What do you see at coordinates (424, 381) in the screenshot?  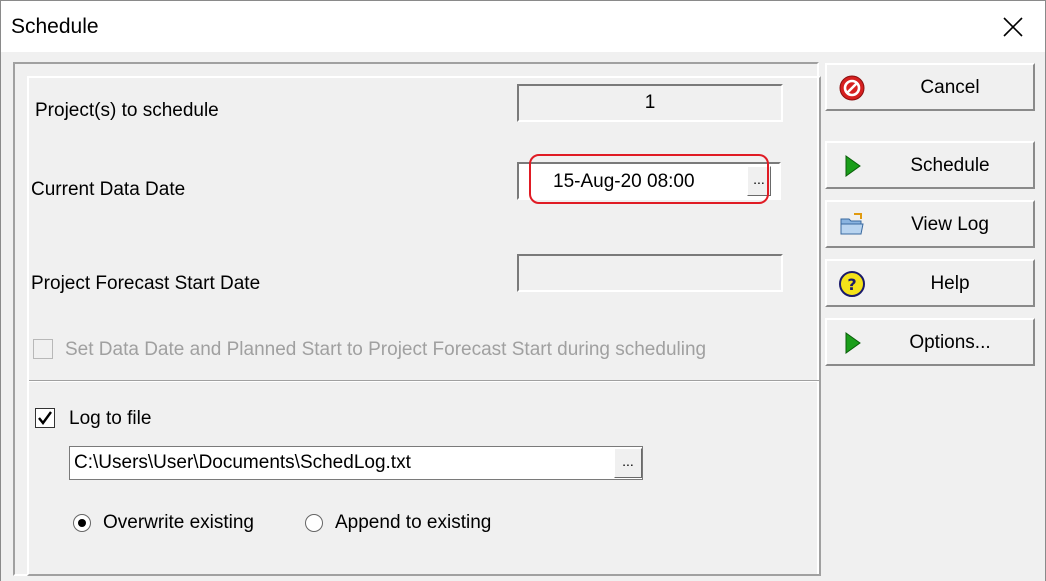 I see `section-divider` at bounding box center [424, 381].